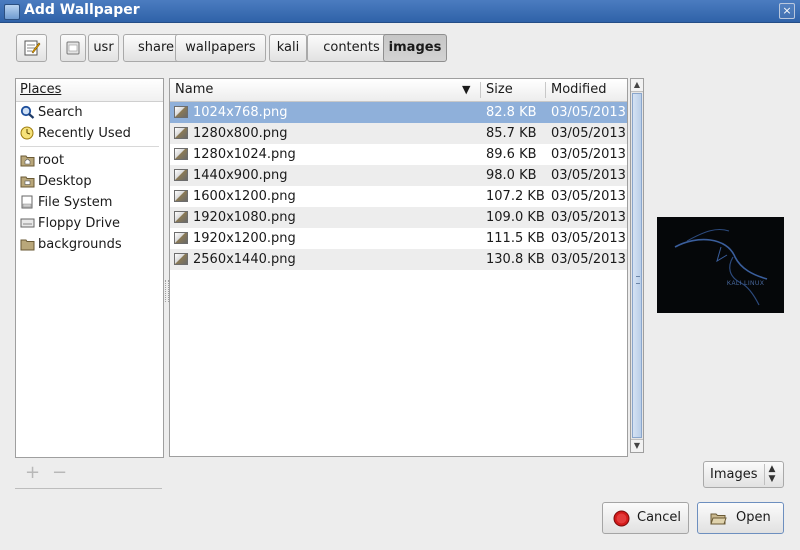 This screenshot has height=550, width=800. I want to click on file-name: 1440x900.png, so click(240, 175).